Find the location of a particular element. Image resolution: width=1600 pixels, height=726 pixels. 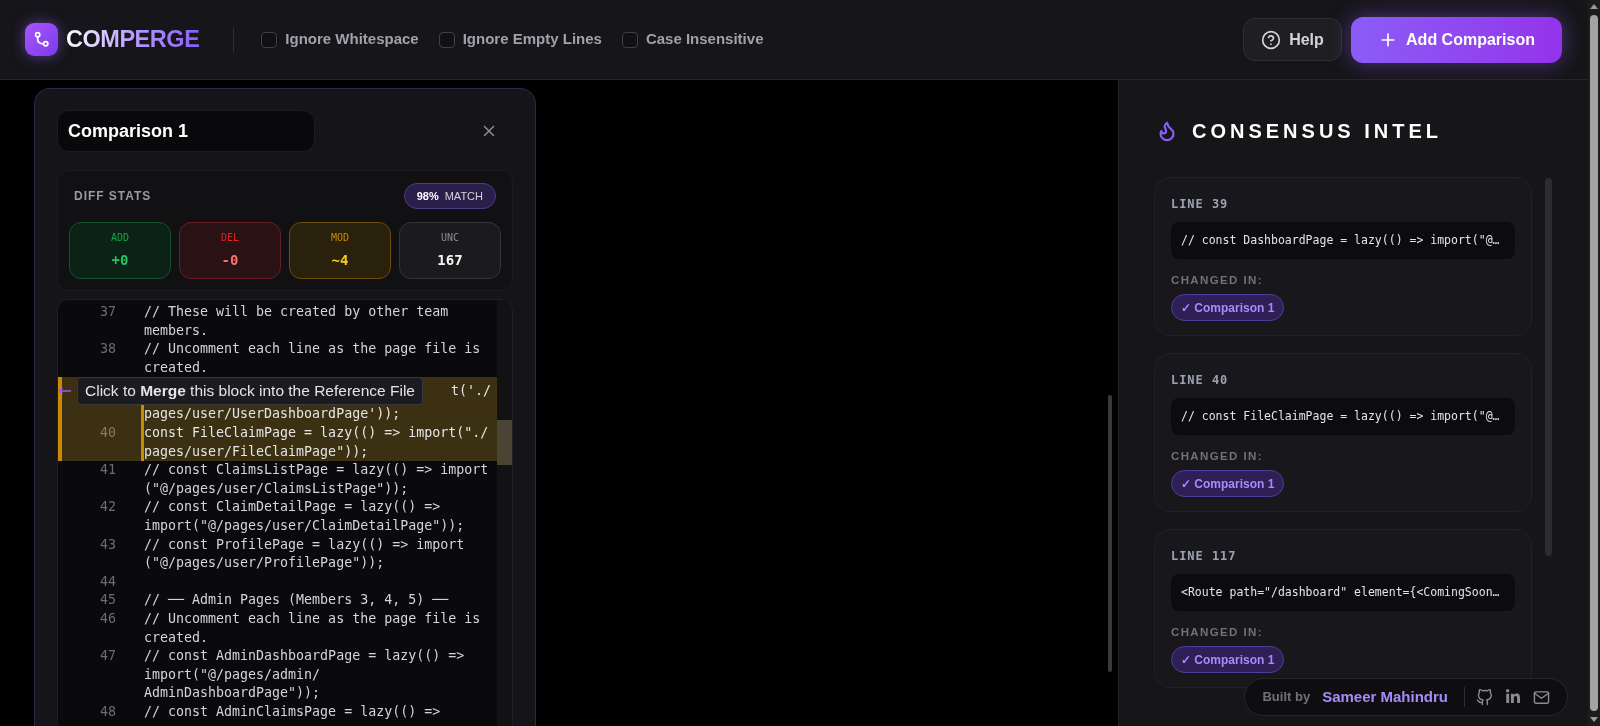

stat-value: +0 is located at coordinates (120, 260).